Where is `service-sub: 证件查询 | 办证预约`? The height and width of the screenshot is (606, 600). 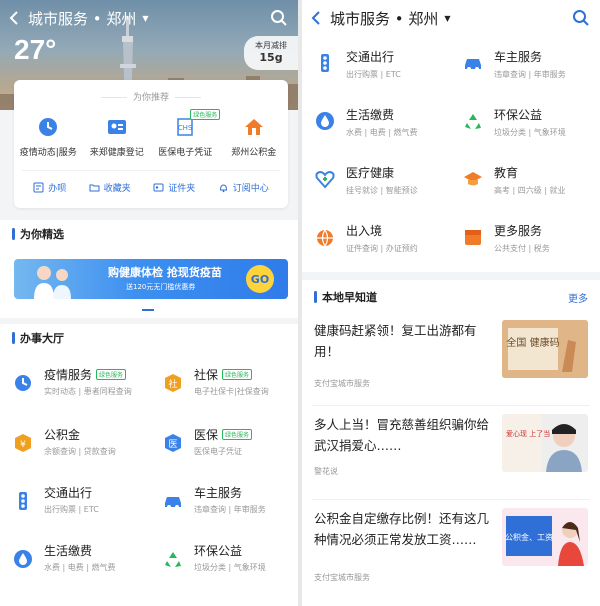
service-sub: 证件查询 | 办证预约 is located at coordinates (382, 248).